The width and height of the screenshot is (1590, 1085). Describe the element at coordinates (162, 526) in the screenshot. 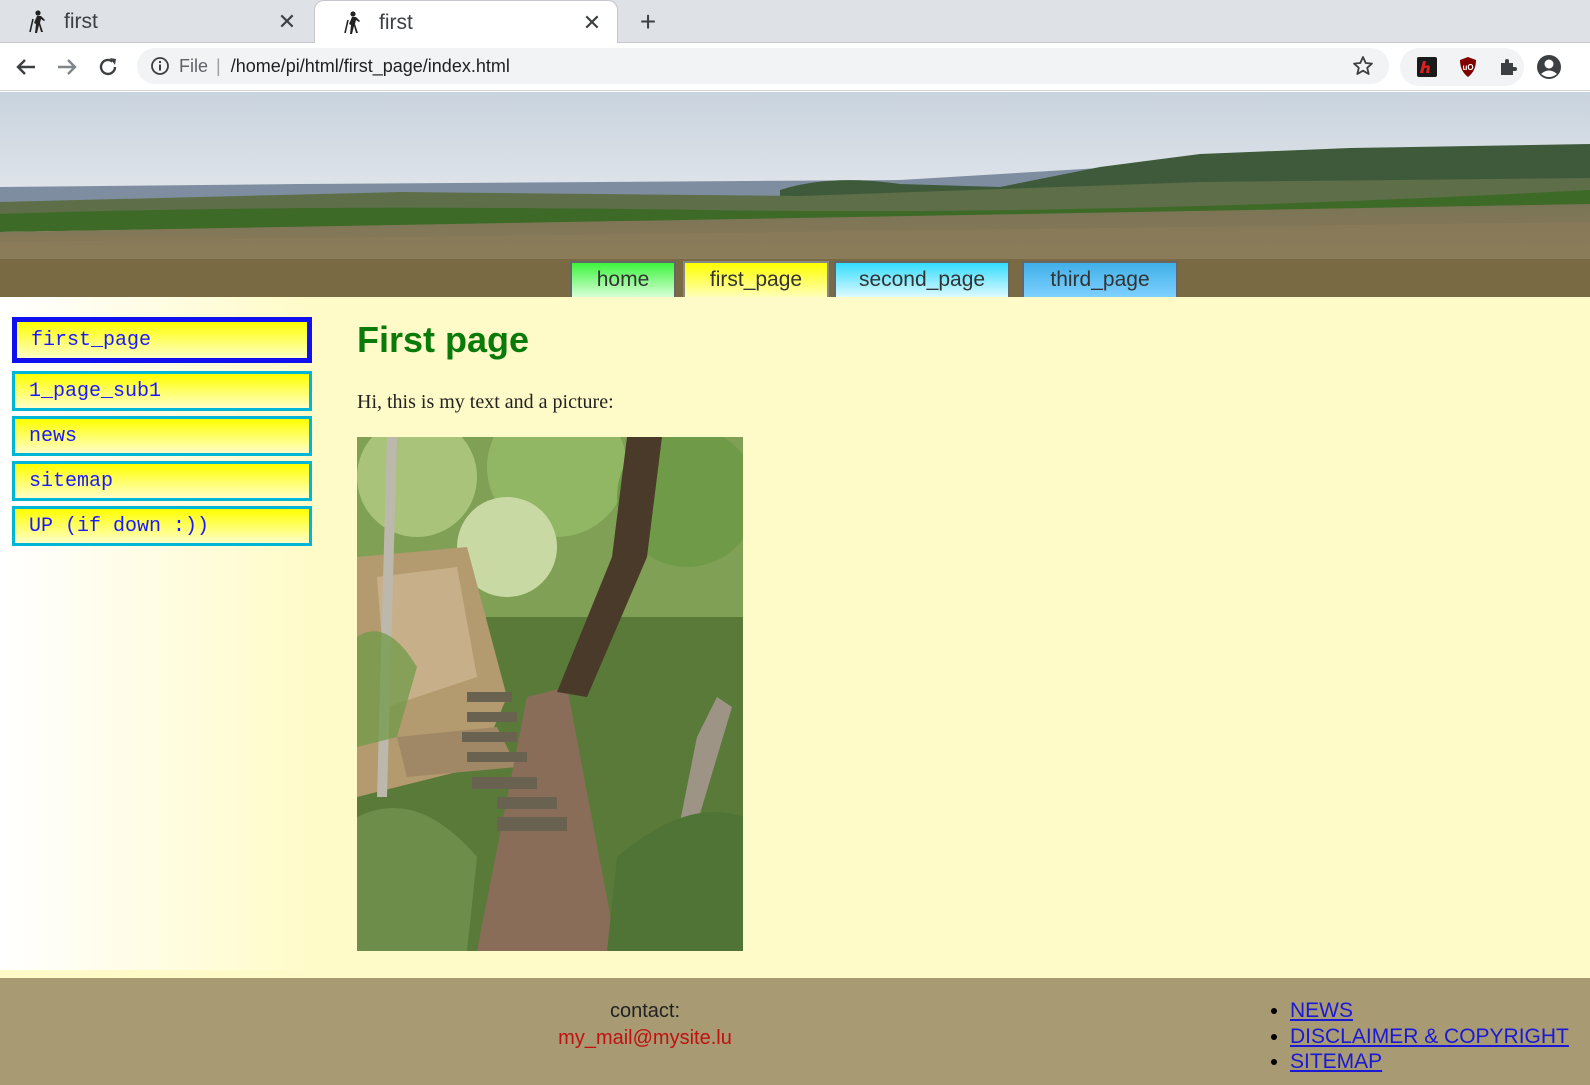

I see `sidebar-item-up: UP (if down :))` at that location.